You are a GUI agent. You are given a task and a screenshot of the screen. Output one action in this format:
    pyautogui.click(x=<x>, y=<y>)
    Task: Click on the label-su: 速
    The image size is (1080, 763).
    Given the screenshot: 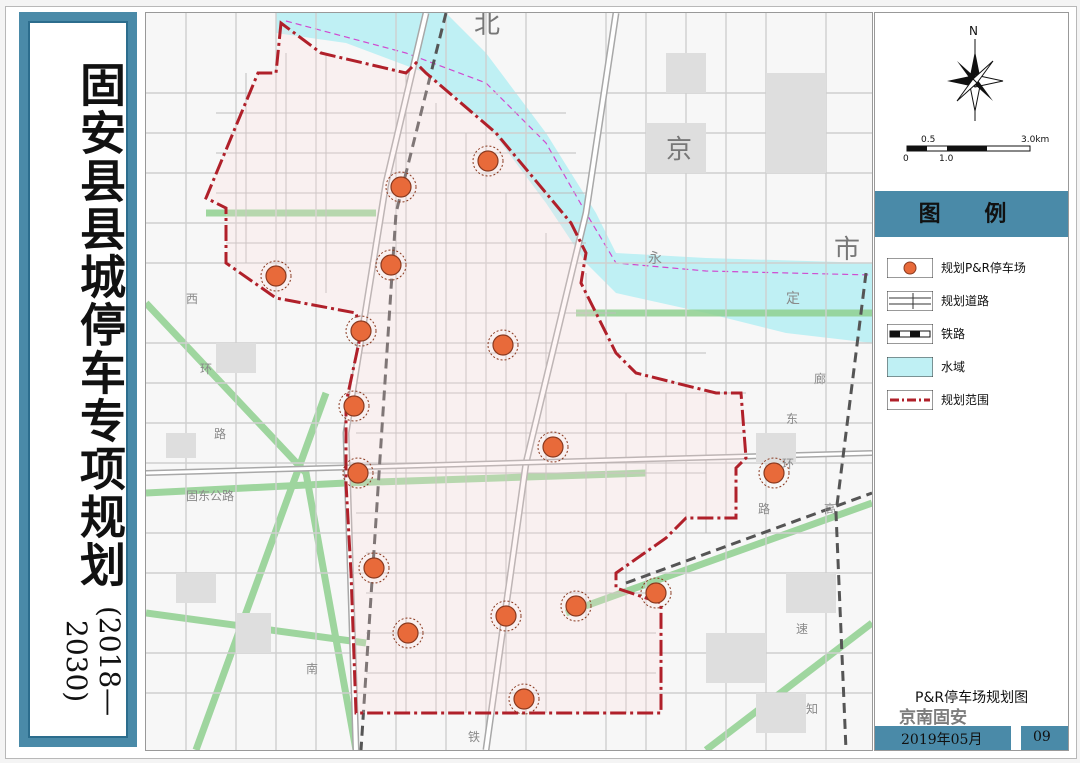 What is the action you would take?
    pyautogui.click(x=802, y=629)
    